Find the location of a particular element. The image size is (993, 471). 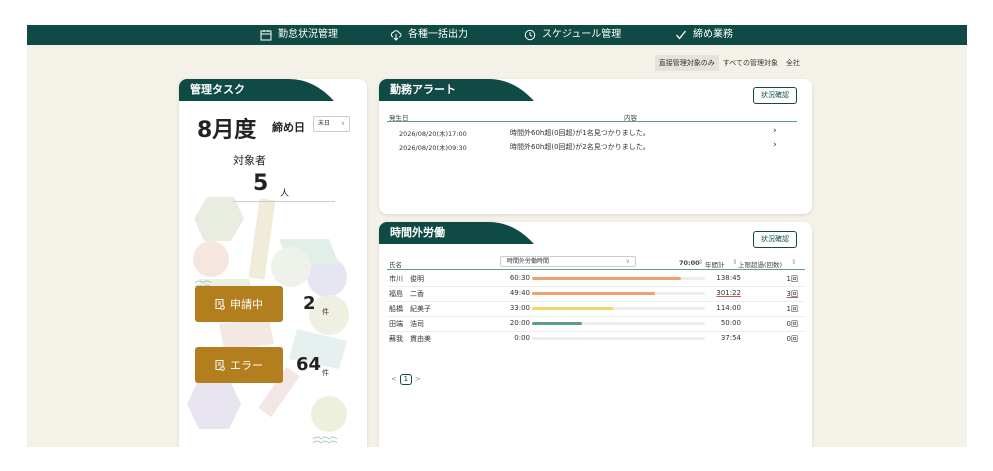

pagination-prev: < is located at coordinates (394, 379).